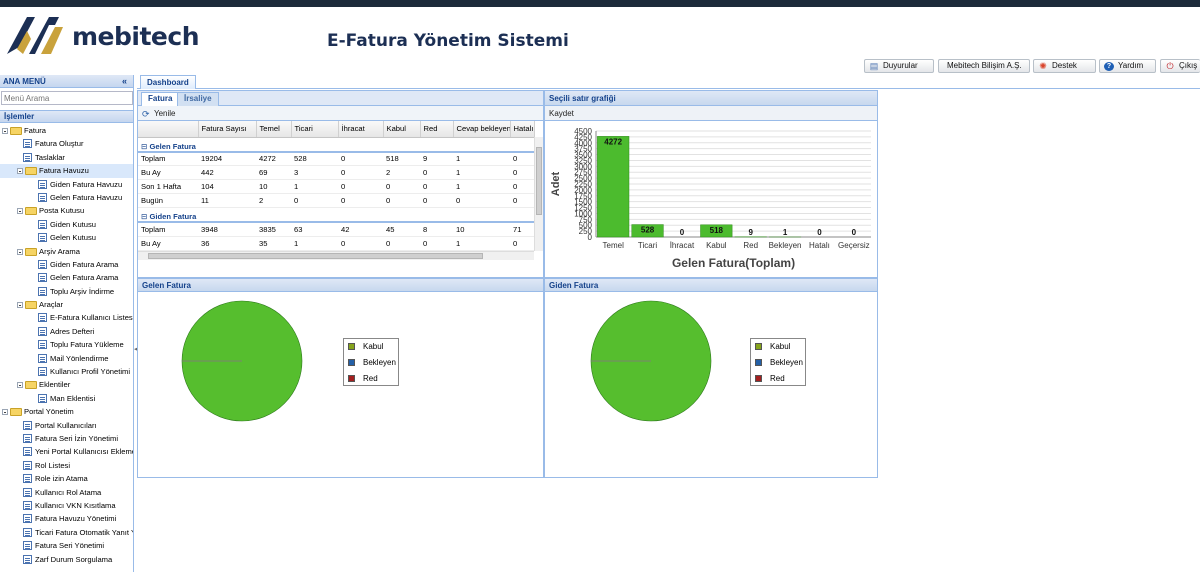 Image resolution: width=1200 pixels, height=572 pixels. I want to click on column-header-temel: Temel, so click(274, 129).